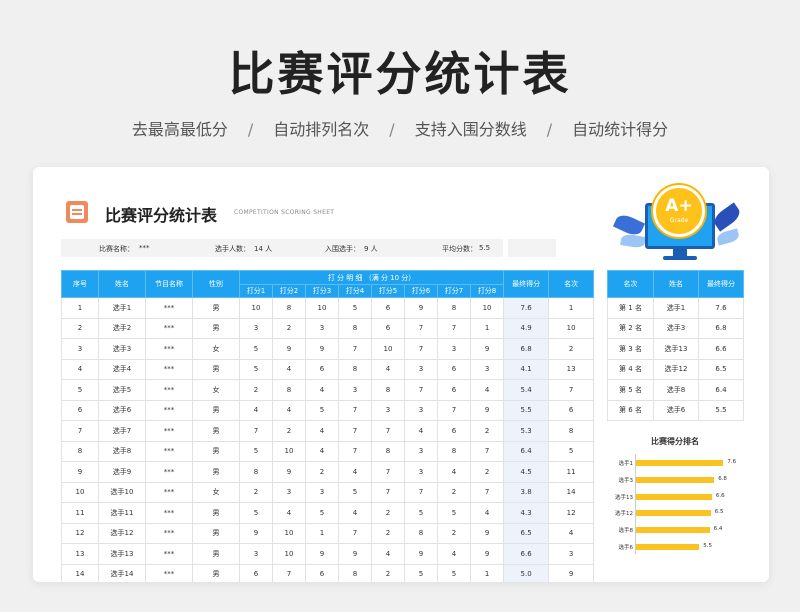  I want to click on cell-index: 3, so click(80, 349).